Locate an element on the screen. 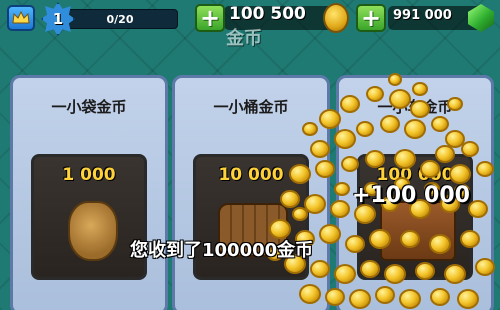 Image resolution: width=500 pixels, height=310 pixels. crown-icon is located at coordinates (21, 18).